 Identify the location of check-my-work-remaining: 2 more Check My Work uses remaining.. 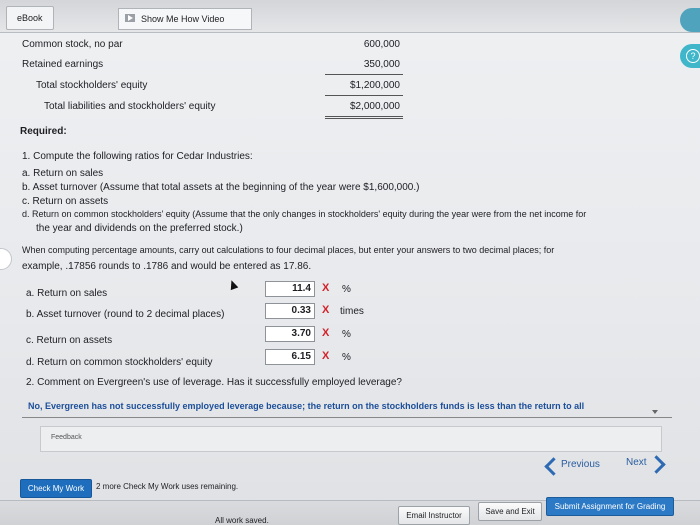
(167, 486).